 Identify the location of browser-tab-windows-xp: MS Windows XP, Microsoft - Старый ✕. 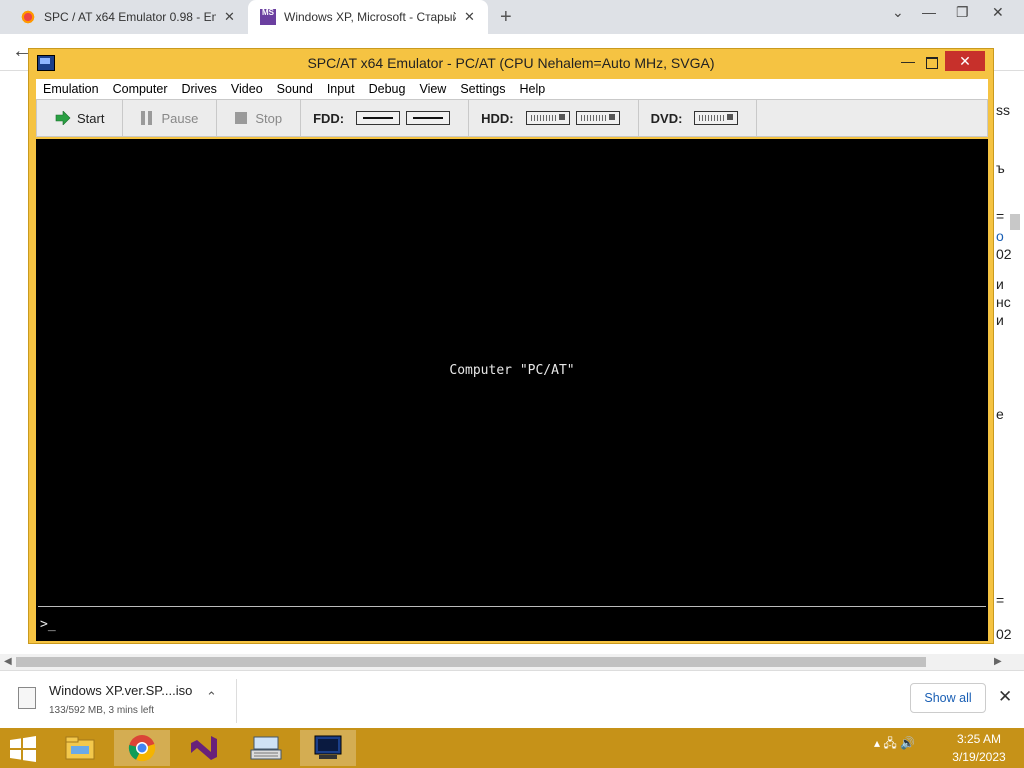
(368, 17).